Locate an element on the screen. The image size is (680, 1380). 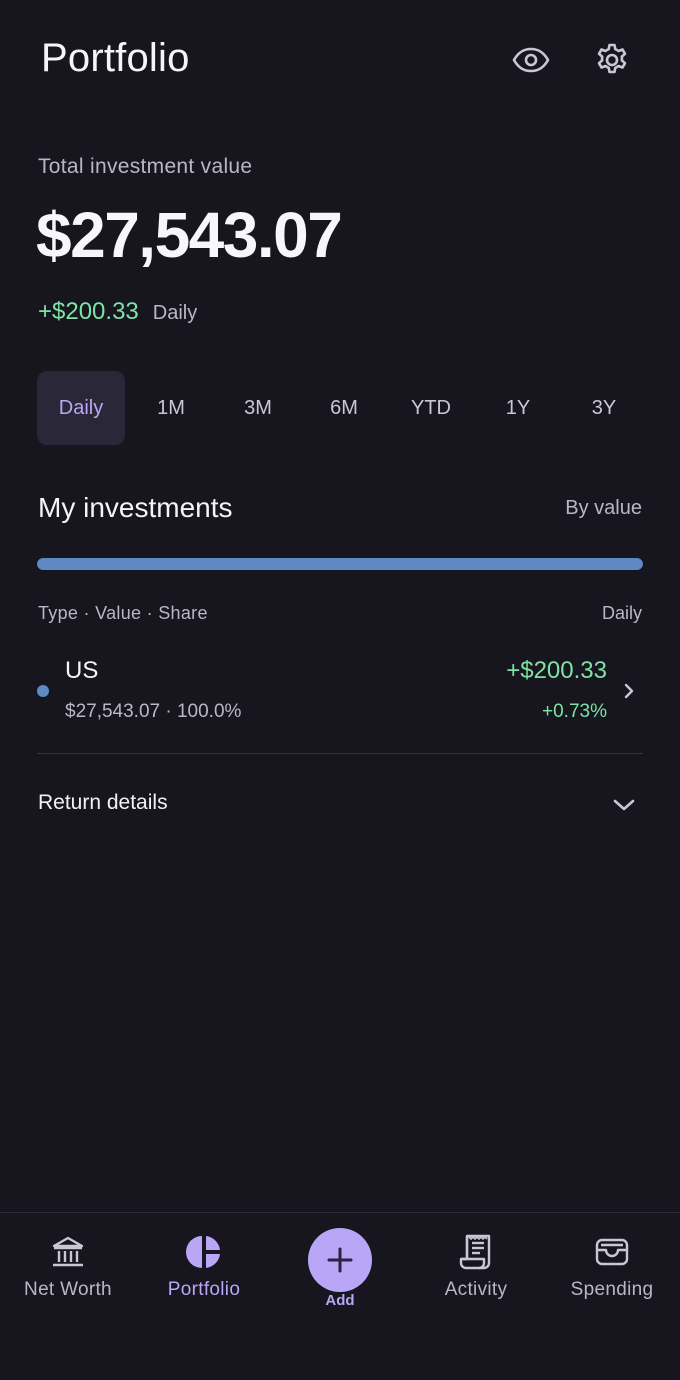
investment-color-dot is located at coordinates (43, 691).